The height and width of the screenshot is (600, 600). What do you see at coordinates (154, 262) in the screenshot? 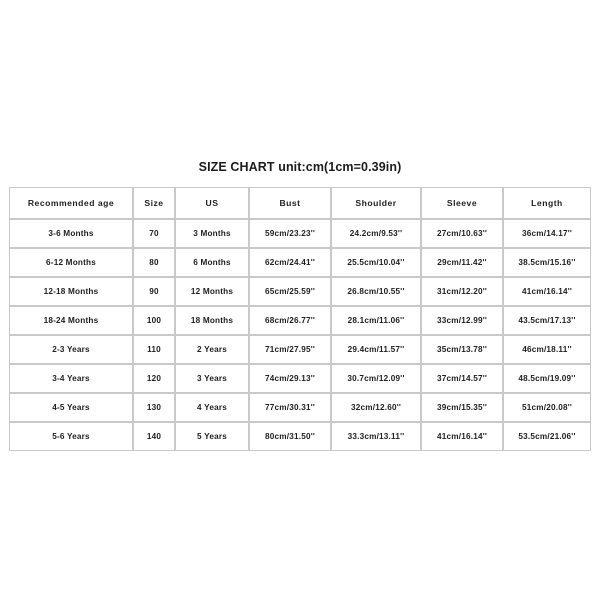
I see `cell-size: 80` at bounding box center [154, 262].